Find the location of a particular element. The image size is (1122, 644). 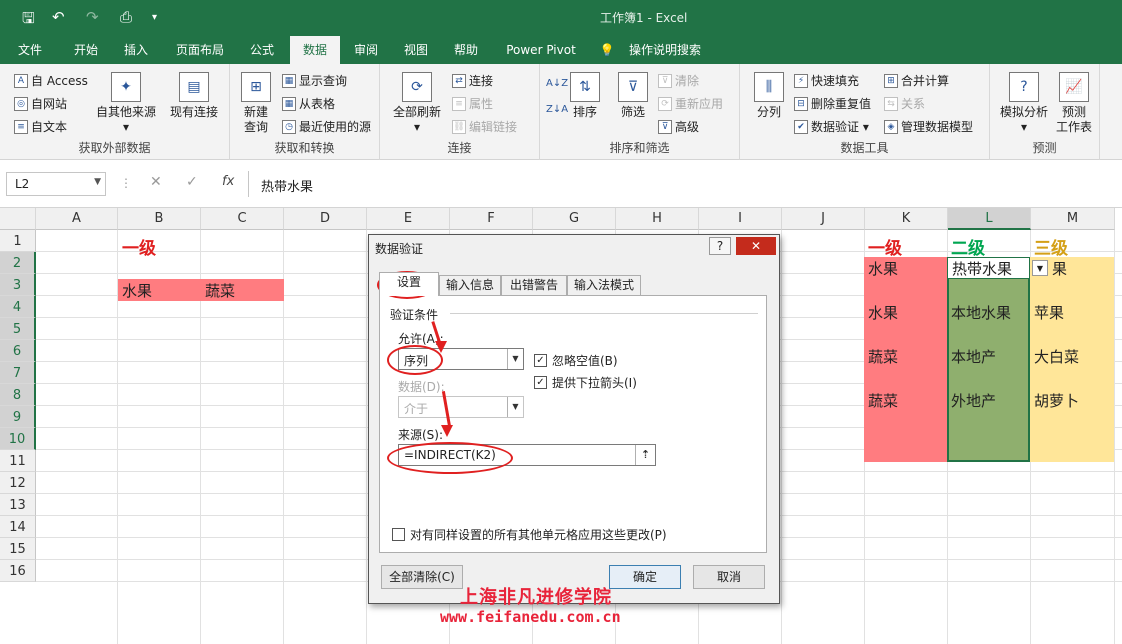

row-header-5: 5 is located at coordinates (18, 329).